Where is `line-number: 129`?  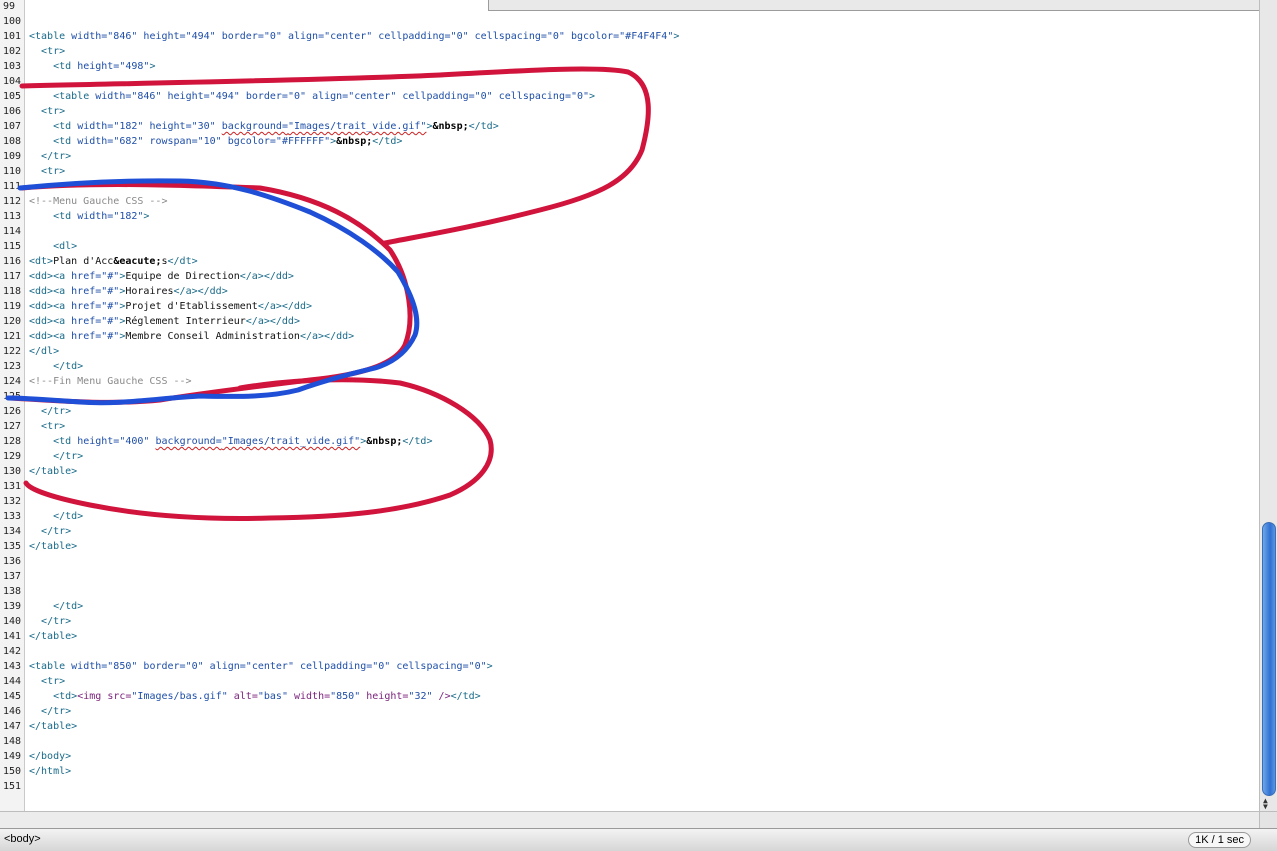 line-number: 129 is located at coordinates (12, 456).